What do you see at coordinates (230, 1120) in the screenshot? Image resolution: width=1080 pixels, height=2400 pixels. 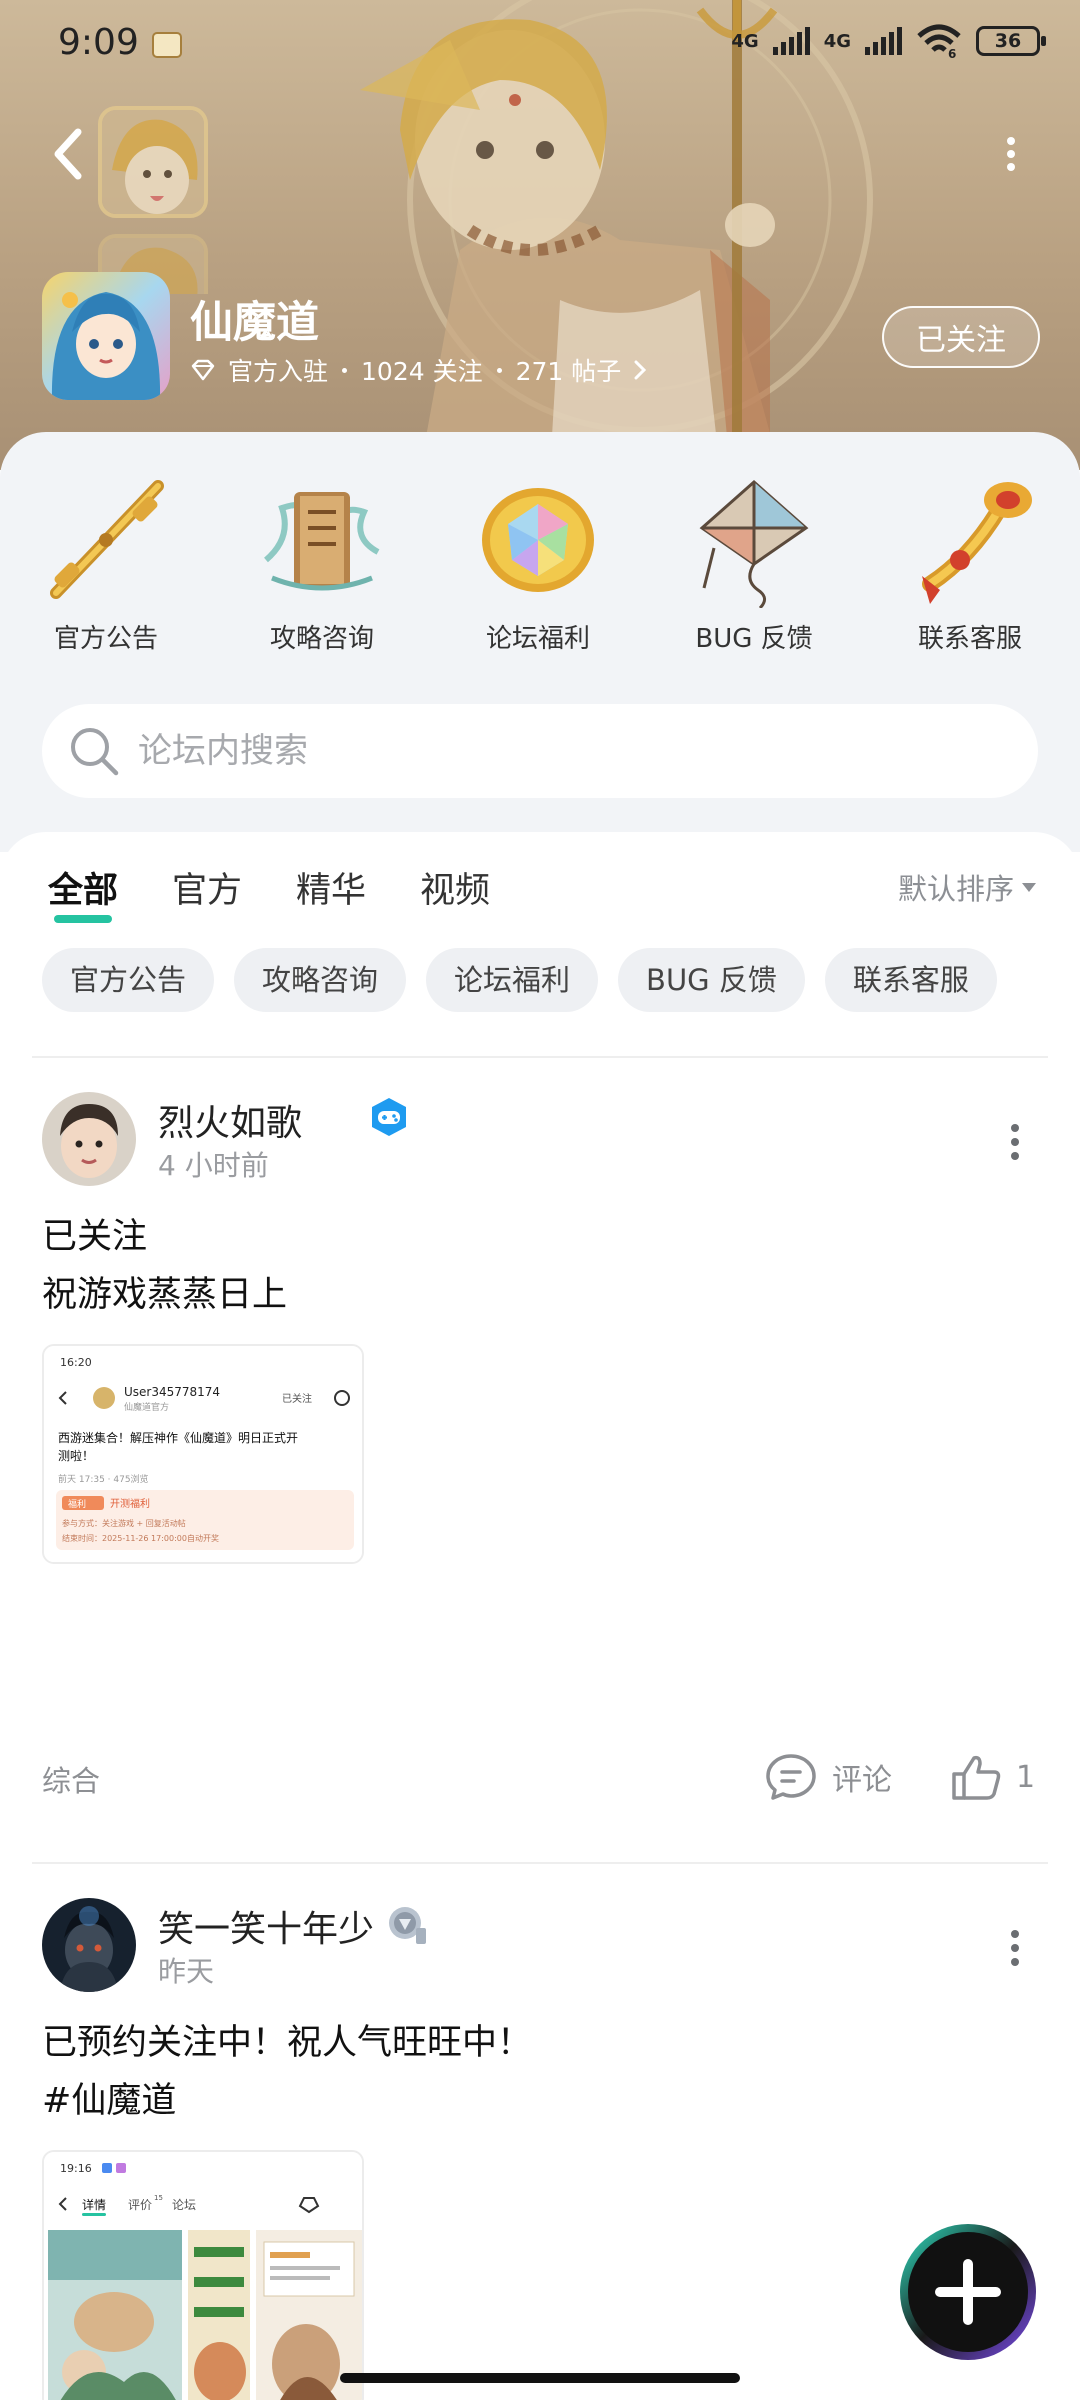 I see `post-author: 烈火如歌` at bounding box center [230, 1120].